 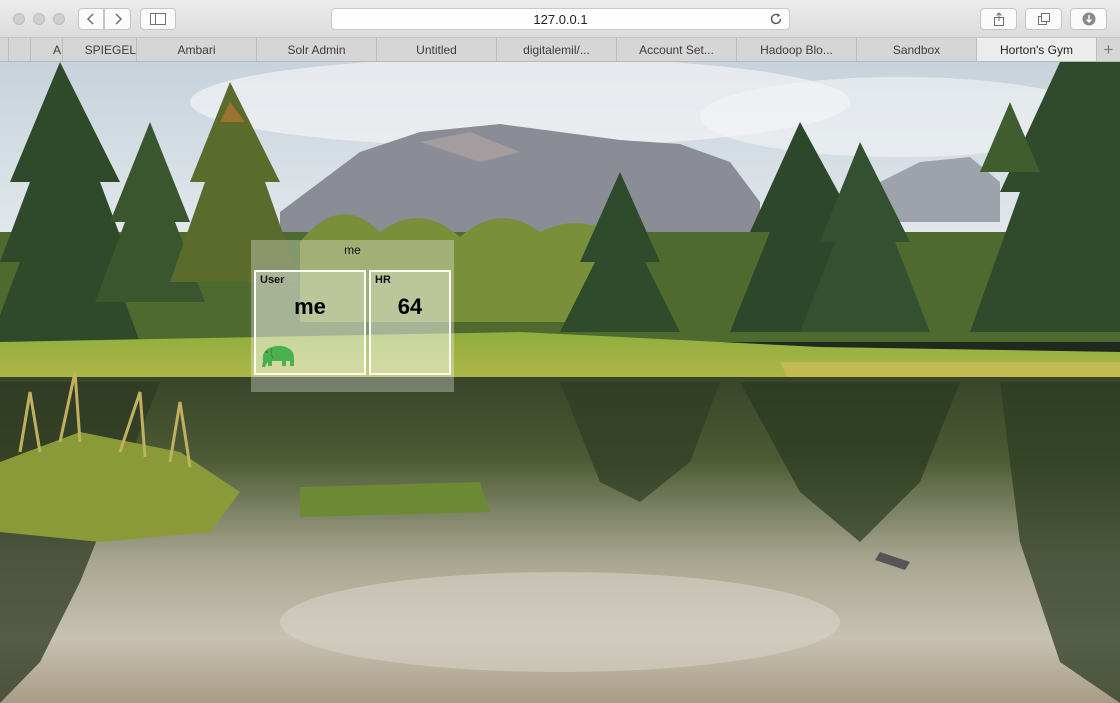 I want to click on tab-overview-button, so click(x=1043, y=19).